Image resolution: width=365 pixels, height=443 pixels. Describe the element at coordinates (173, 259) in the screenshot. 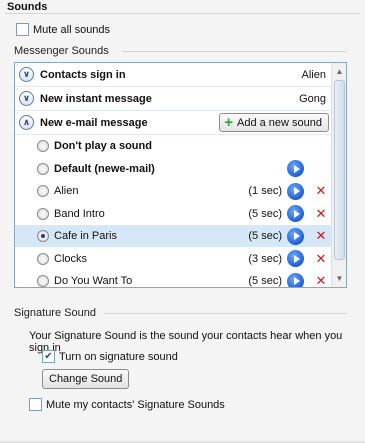

I see `sound-option-row: Clocks (3 sec) ✕` at that location.